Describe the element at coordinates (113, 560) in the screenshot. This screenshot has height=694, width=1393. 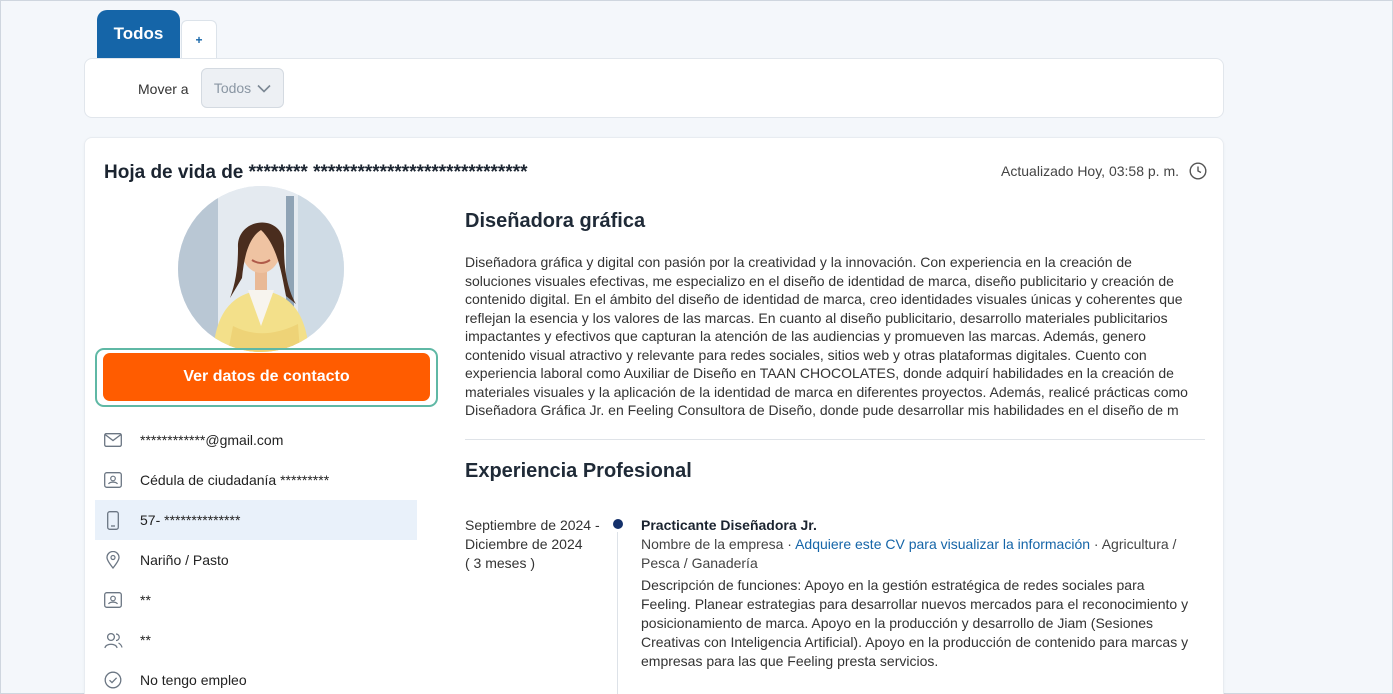
I see `location-pin-icon` at that location.